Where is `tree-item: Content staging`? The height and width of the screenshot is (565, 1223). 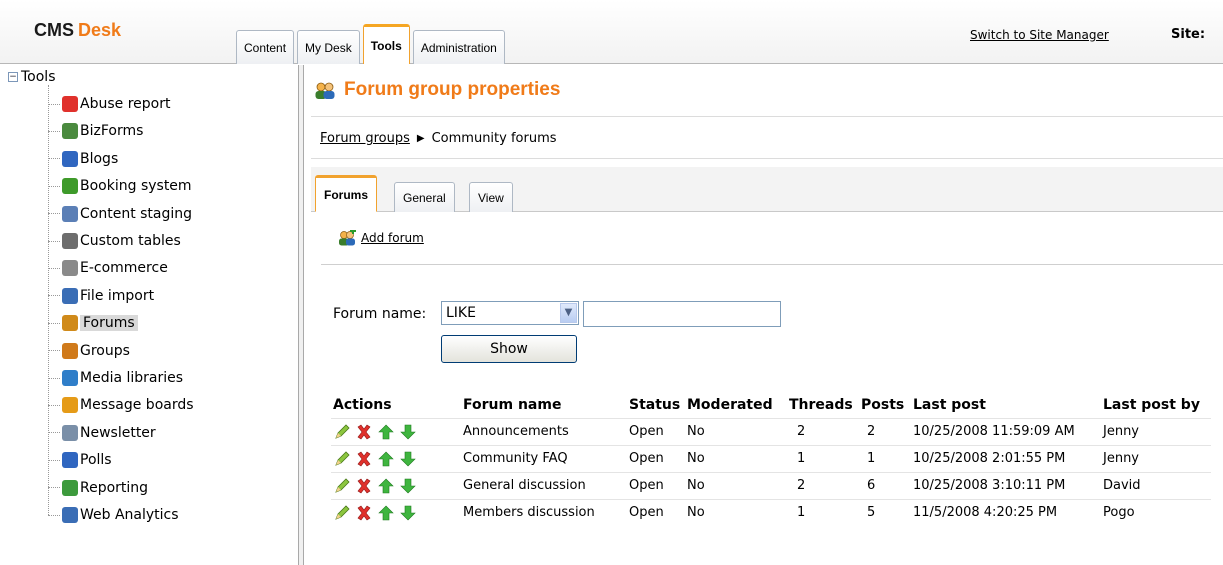
tree-item: Content staging is located at coordinates (120, 214).